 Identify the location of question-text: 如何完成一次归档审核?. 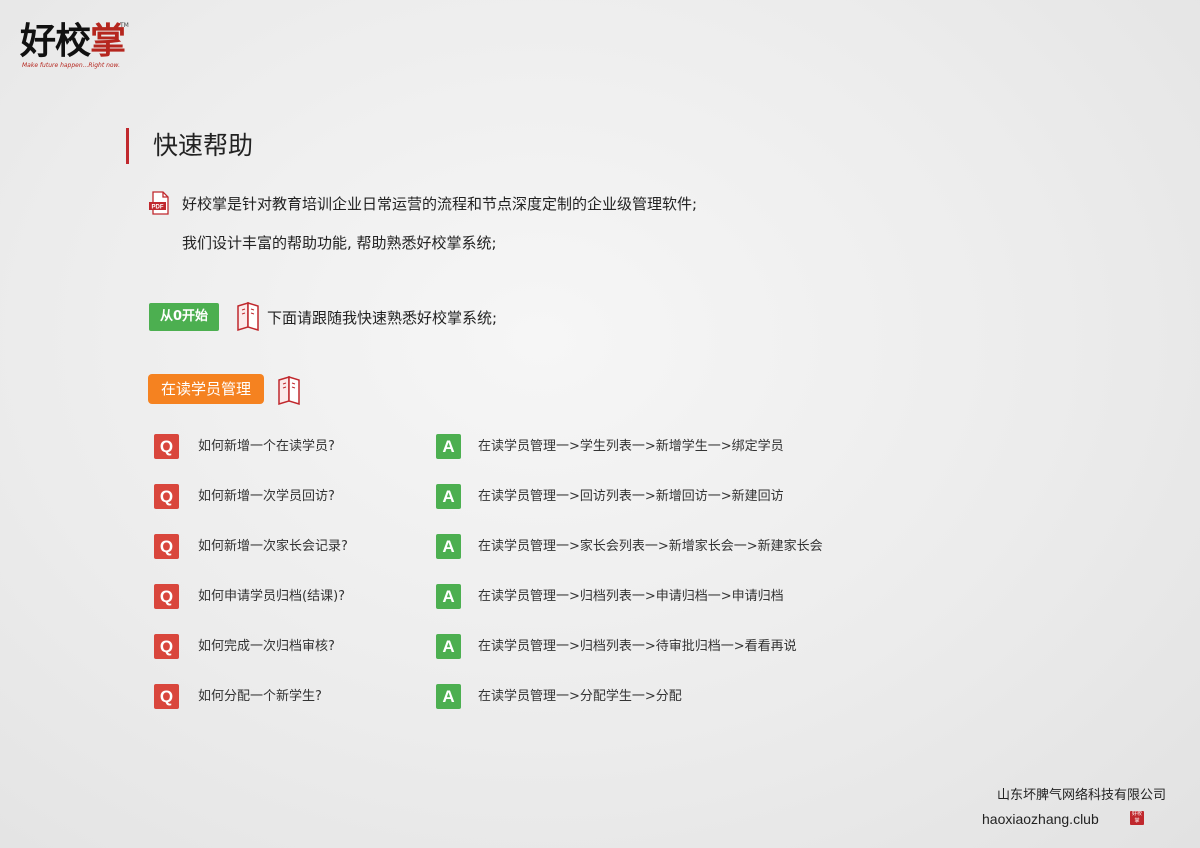
(266, 646).